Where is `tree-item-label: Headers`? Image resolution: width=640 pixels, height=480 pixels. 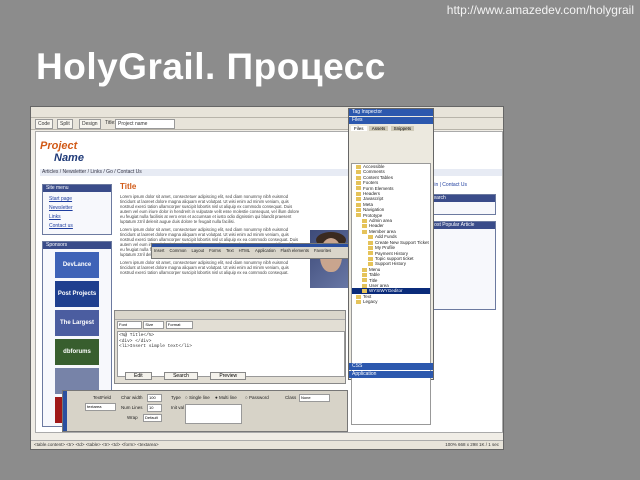
tree-item-label: Headers is located at coordinates (372, 194).